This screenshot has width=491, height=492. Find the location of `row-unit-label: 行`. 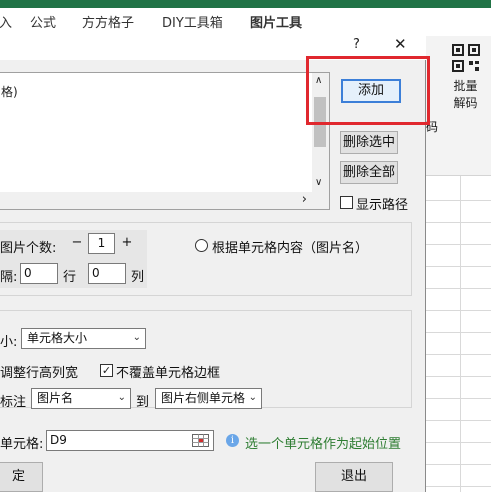

row-unit-label: 行 is located at coordinates (70, 277).